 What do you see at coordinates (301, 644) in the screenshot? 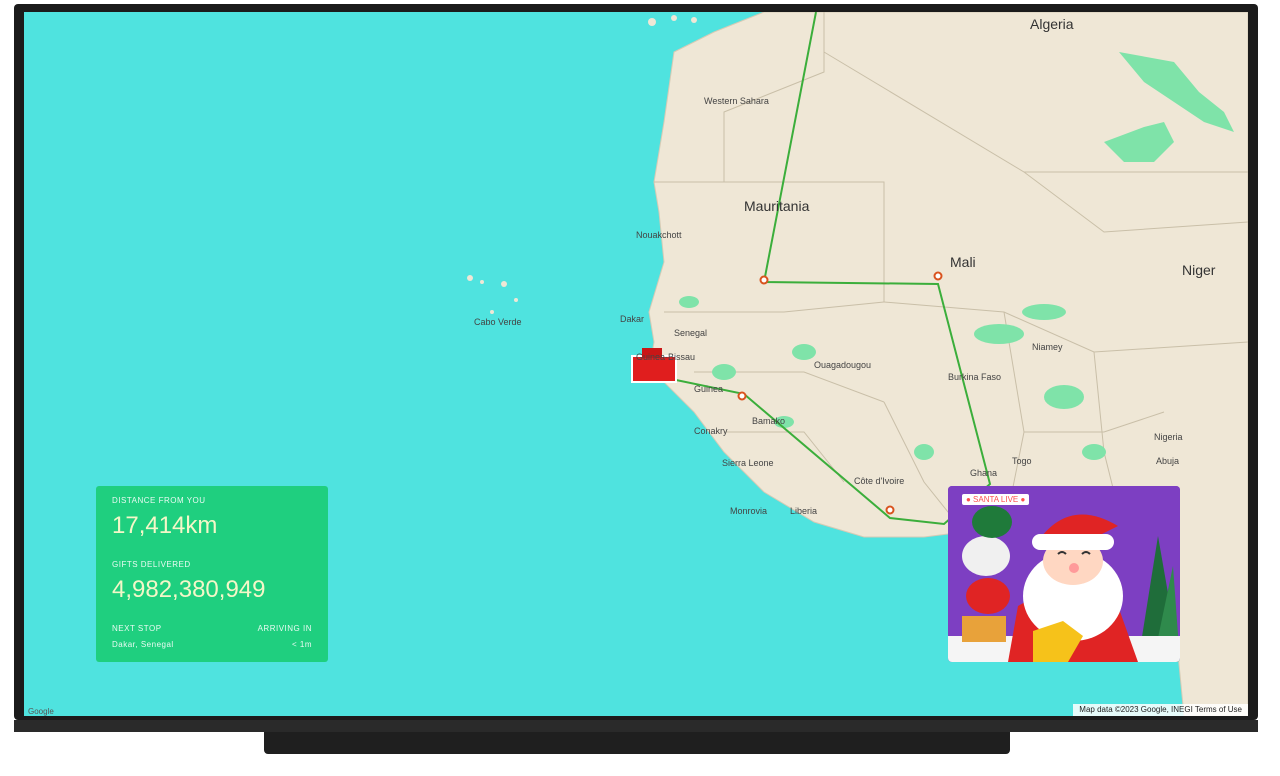
I see `arriving-value: < 1m` at bounding box center [301, 644].